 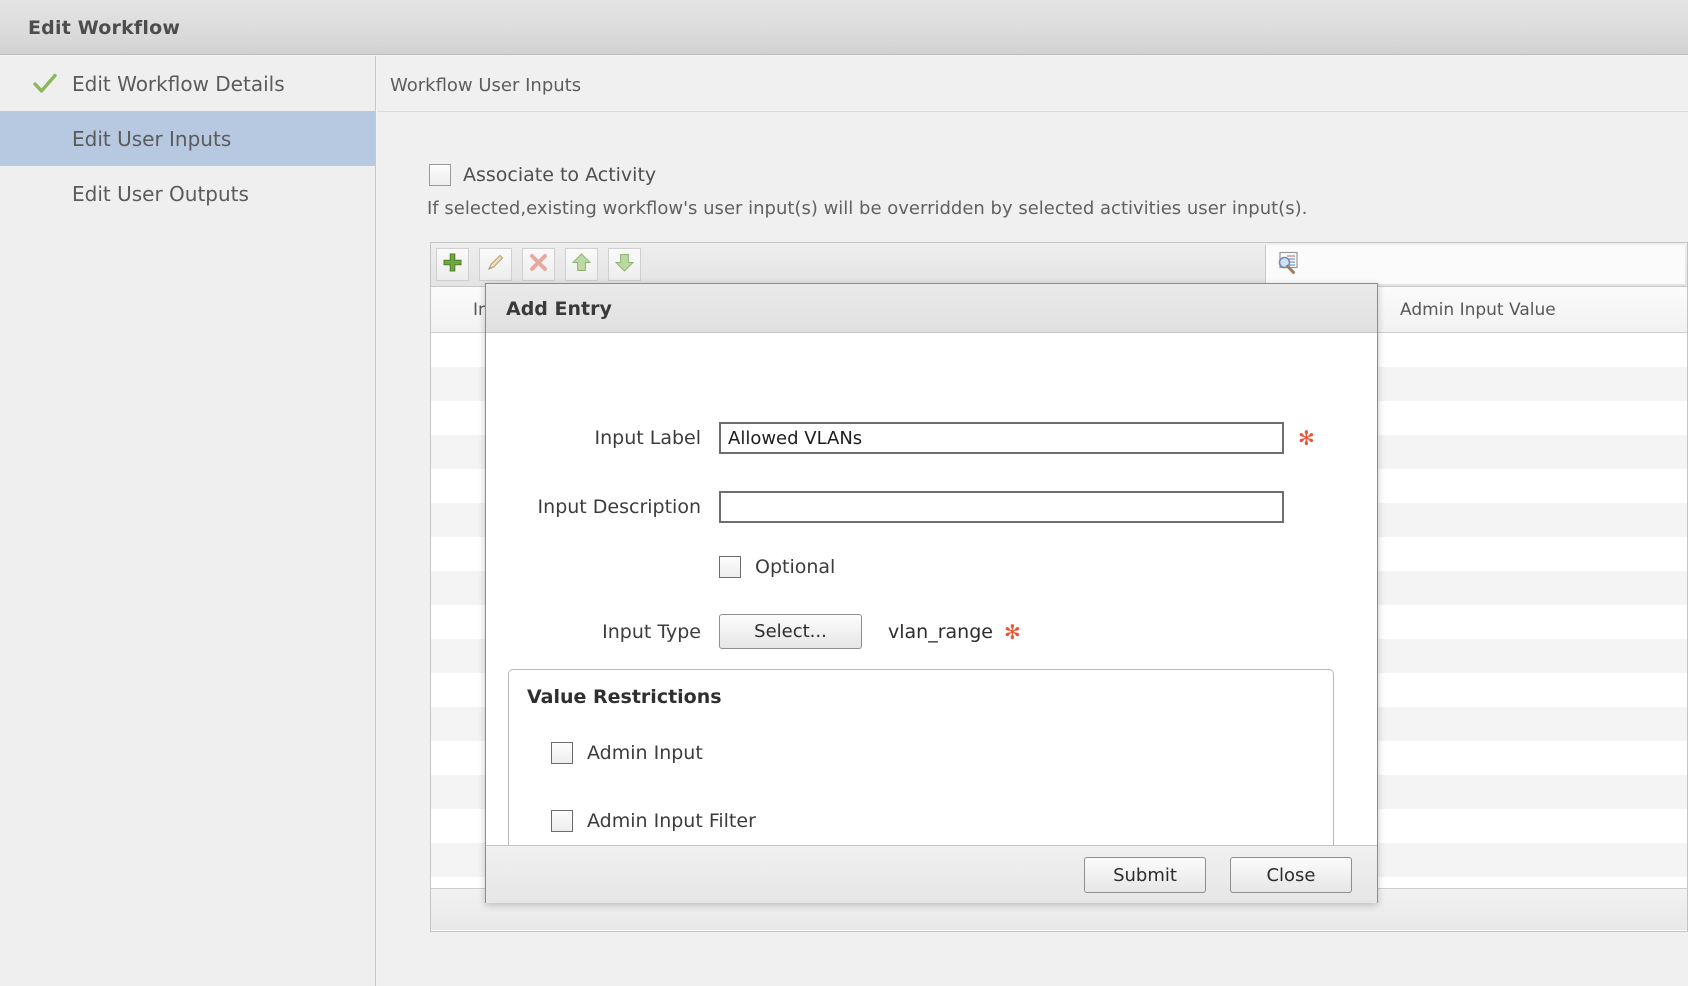 I want to click on dialog-title: Add Entry, so click(x=559, y=309).